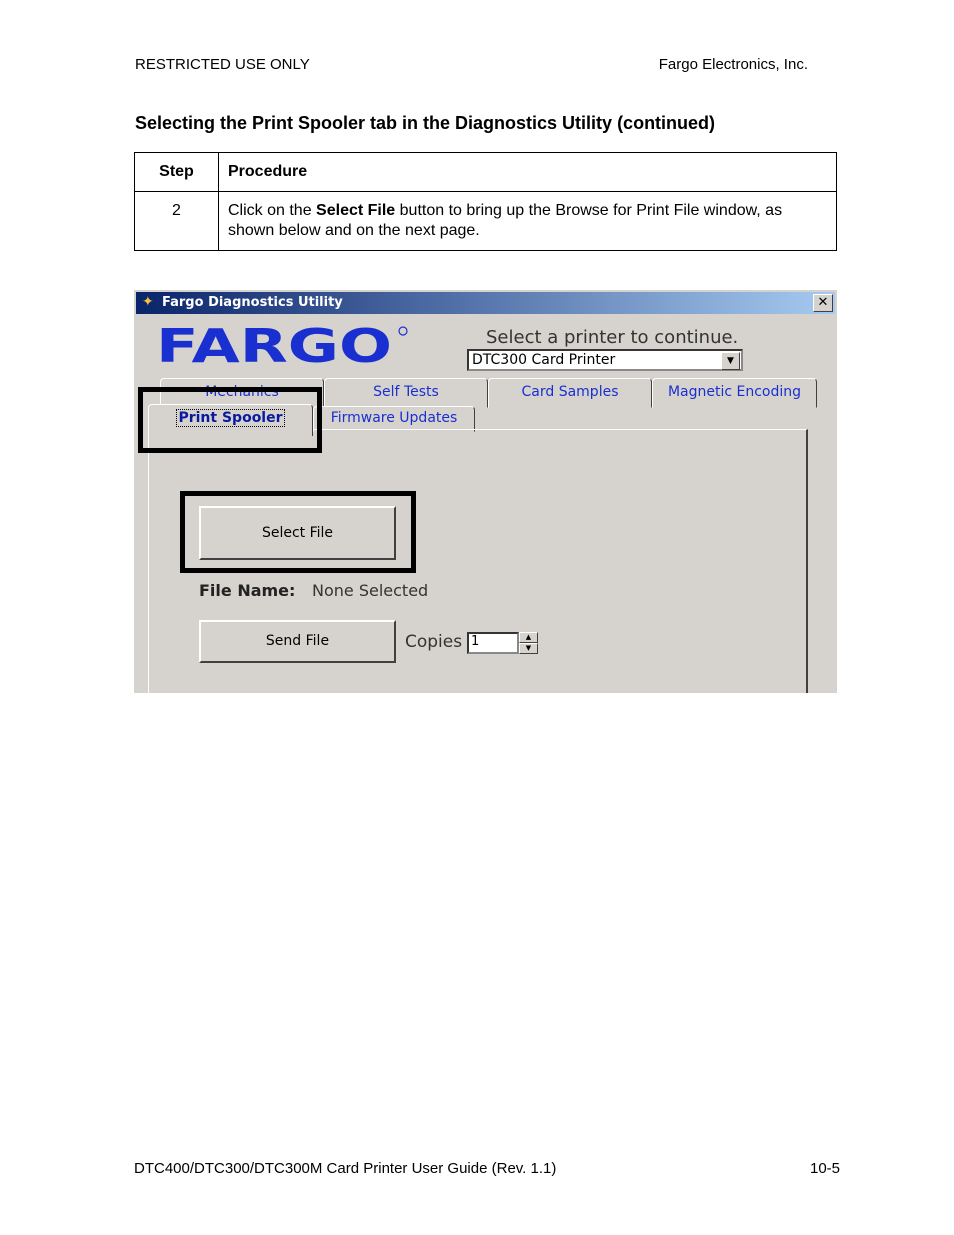 The width and height of the screenshot is (954, 1235). Describe the element at coordinates (274, 345) in the screenshot. I see `fargo-logo-text: FARGO` at that location.